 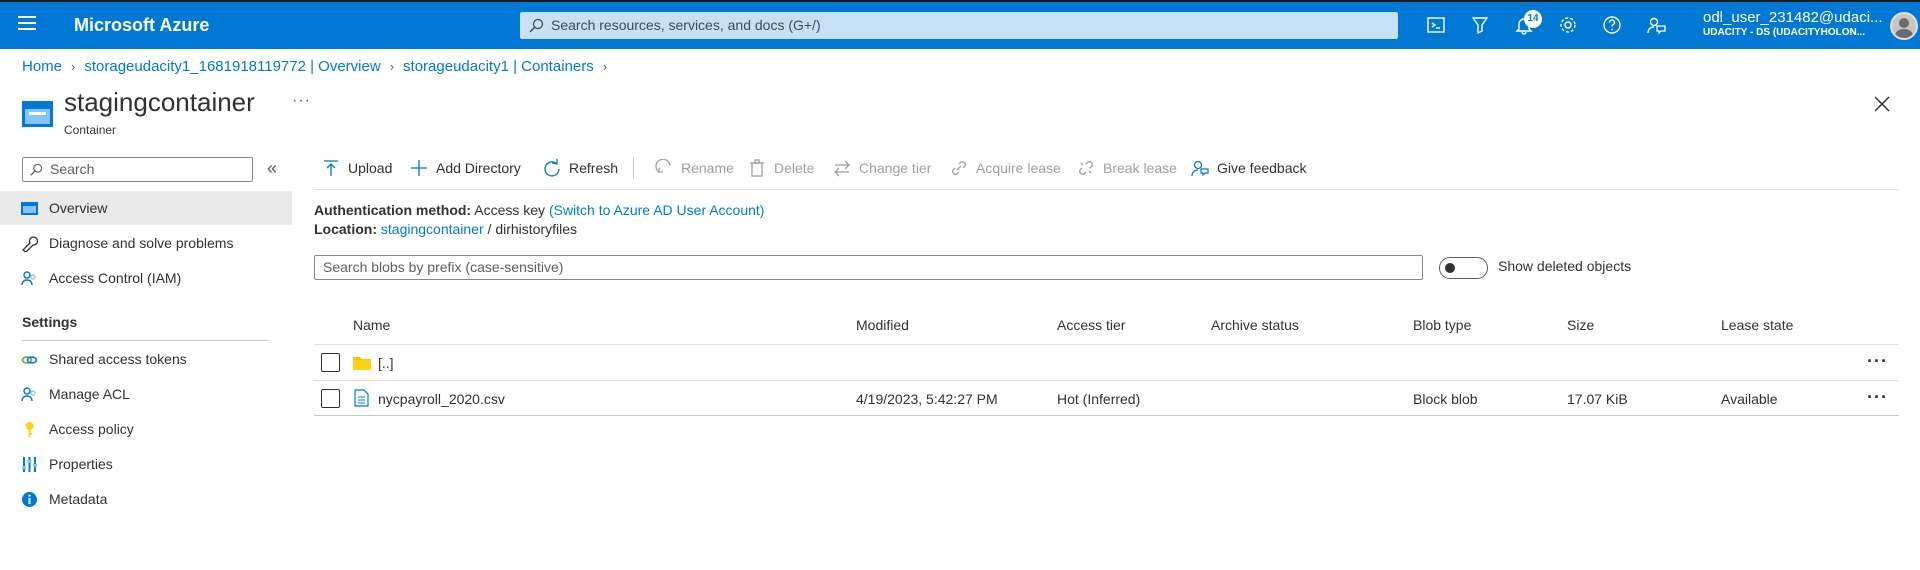 What do you see at coordinates (882, 325) in the screenshot?
I see `column-header-modified: Modified` at bounding box center [882, 325].